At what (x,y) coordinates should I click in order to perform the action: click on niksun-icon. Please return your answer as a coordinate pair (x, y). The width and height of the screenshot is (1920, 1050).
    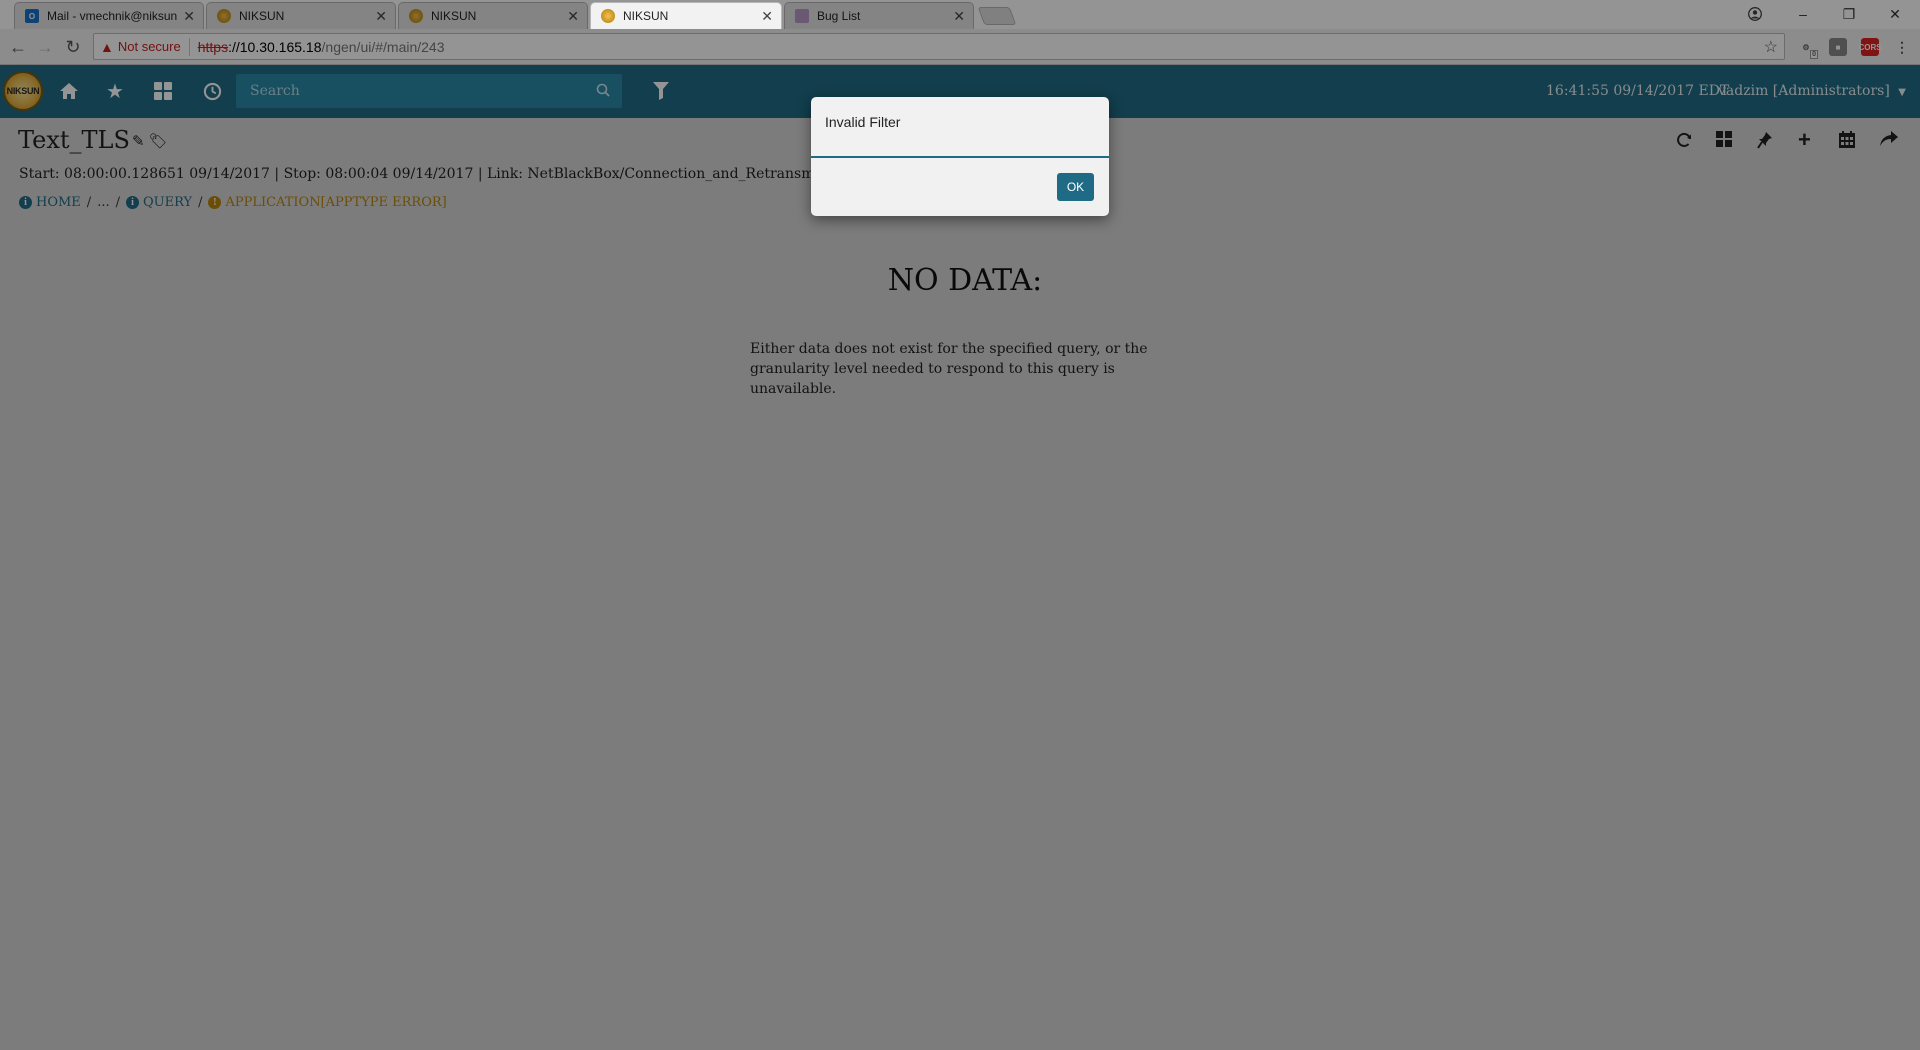
    Looking at the image, I should click on (608, 16).